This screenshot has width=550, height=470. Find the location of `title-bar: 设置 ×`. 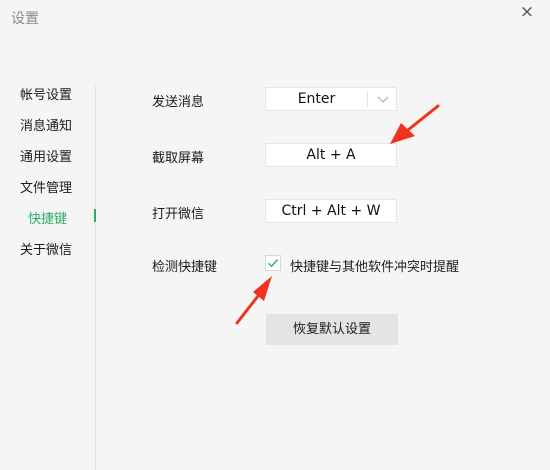

title-bar: 设置 × is located at coordinates (275, 17).